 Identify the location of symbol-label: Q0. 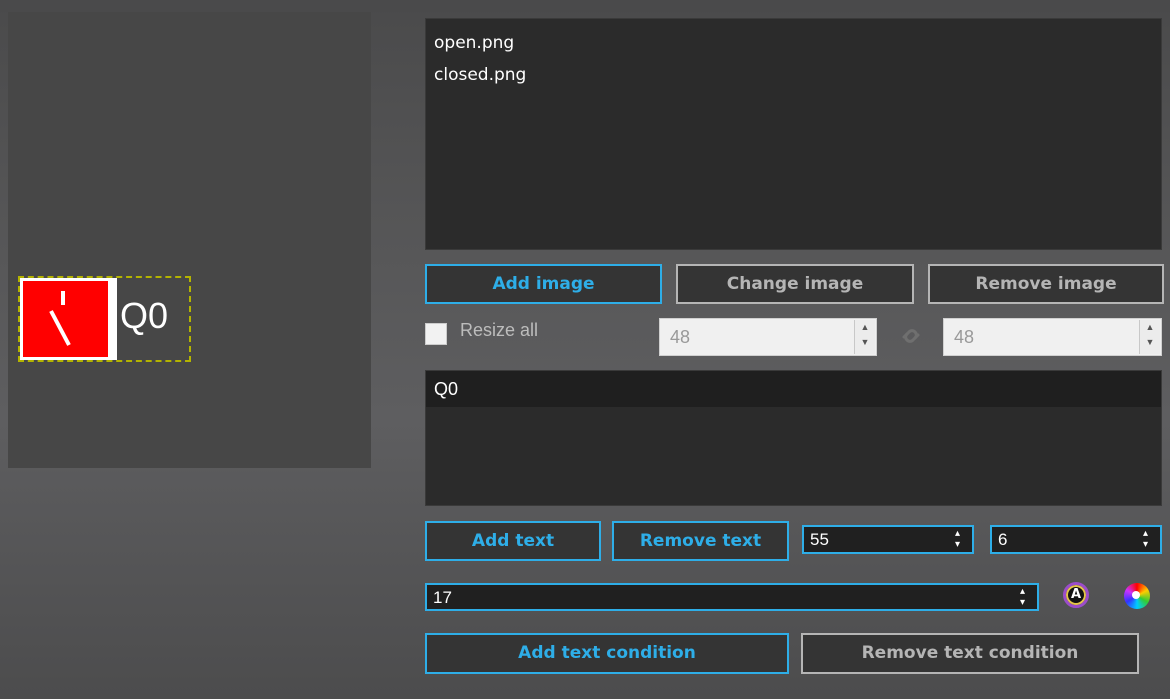
(144, 315).